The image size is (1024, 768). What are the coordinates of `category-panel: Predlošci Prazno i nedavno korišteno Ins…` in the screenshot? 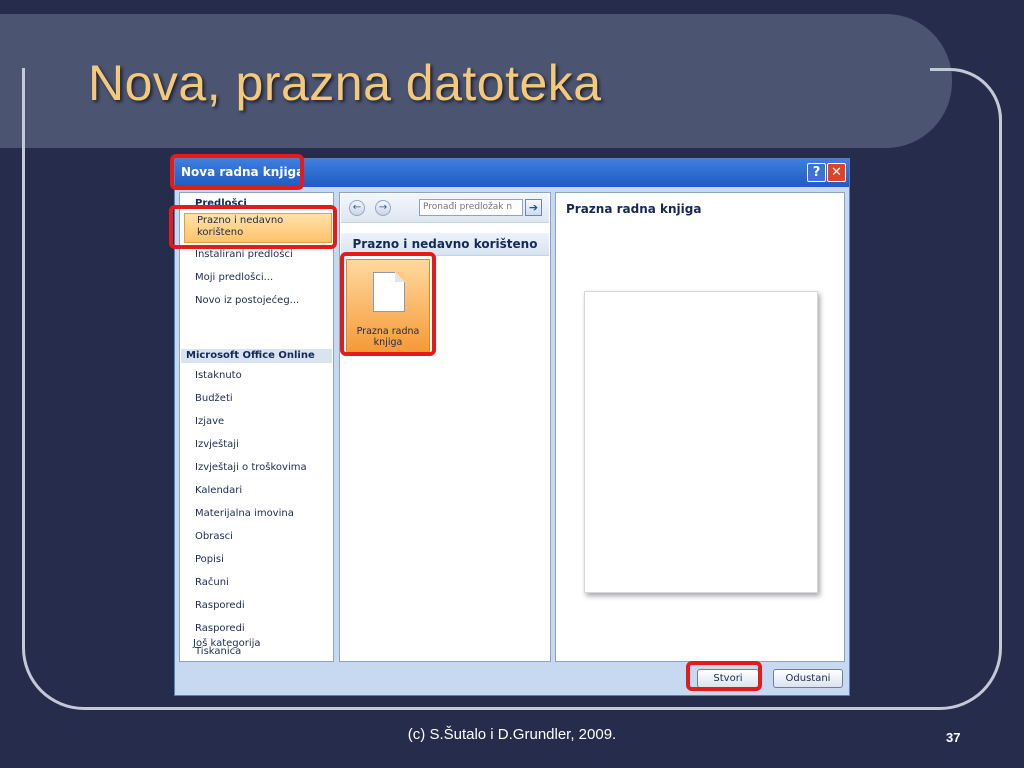 It's located at (256, 427).